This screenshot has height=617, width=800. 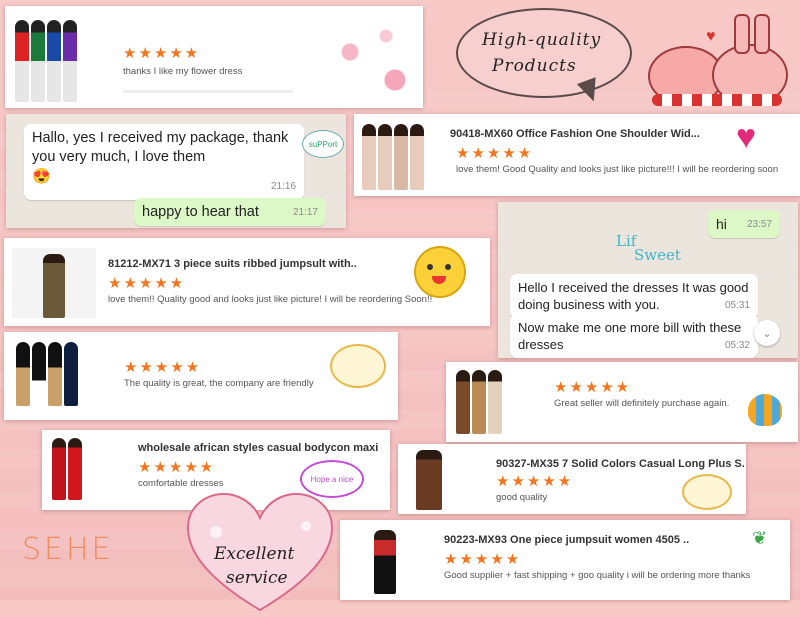 What do you see at coordinates (257, 578) in the screenshot?
I see `service-text: service` at bounding box center [257, 578].